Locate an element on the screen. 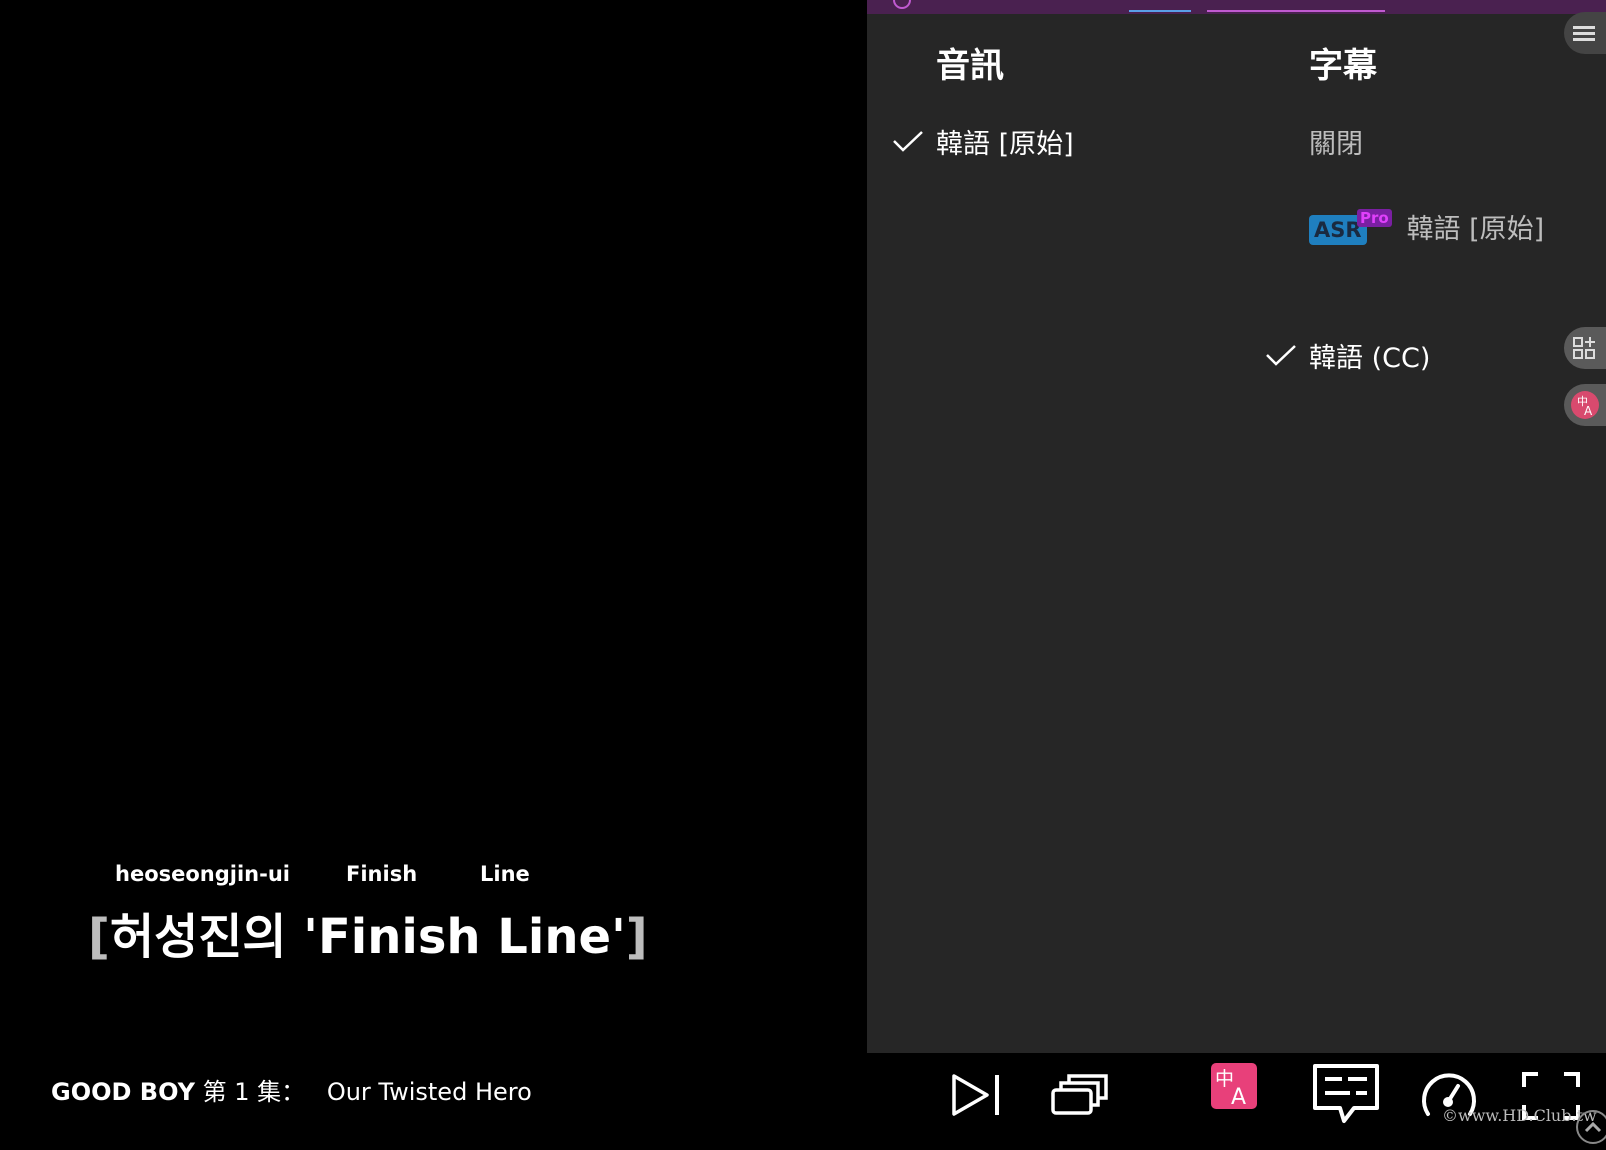 This screenshot has height=1150, width=1606. subtitles-heading: 字幕 is located at coordinates (1343, 66).